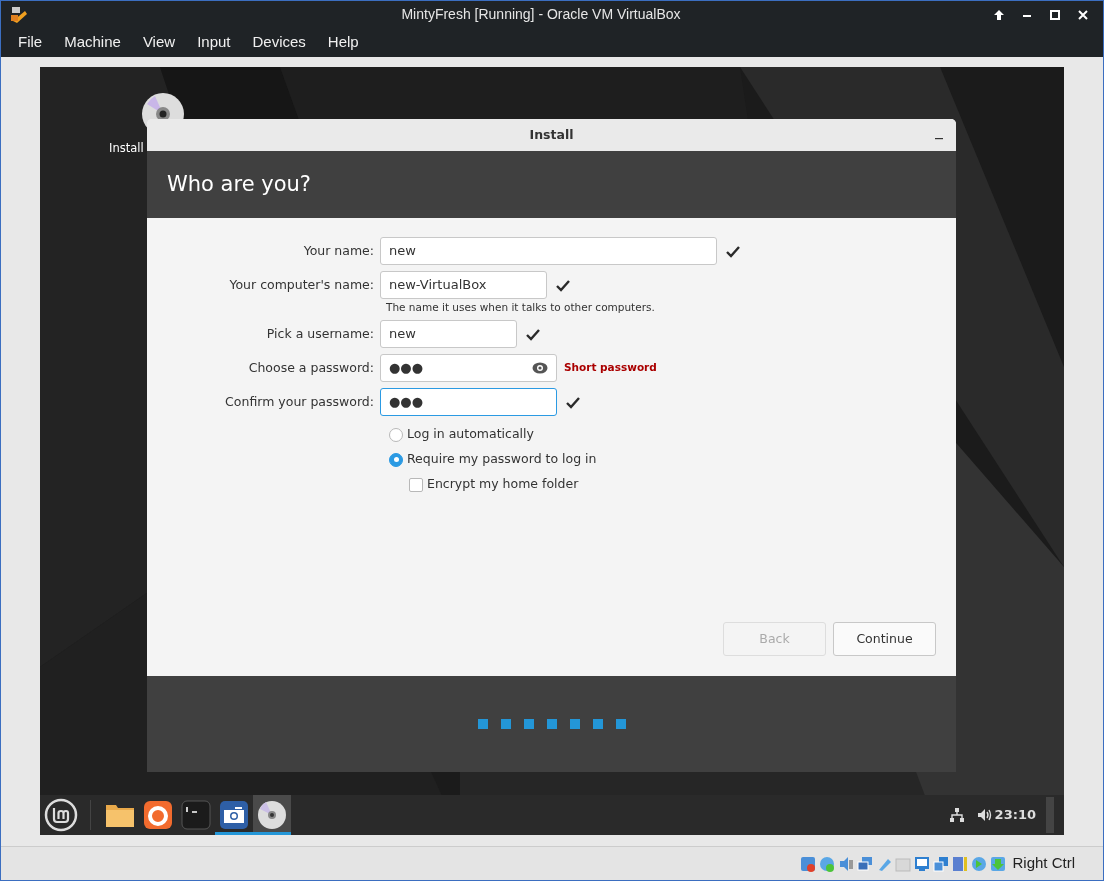 This screenshot has height=881, width=1104. I want to click on camera-icon, so click(234, 815).